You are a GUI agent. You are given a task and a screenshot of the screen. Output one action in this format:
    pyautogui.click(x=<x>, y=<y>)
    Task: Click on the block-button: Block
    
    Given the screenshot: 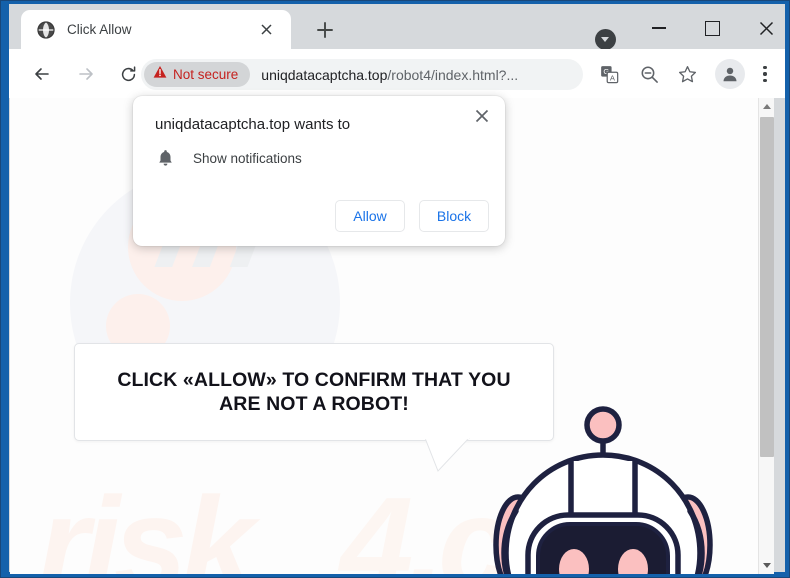 What is the action you would take?
    pyautogui.click(x=454, y=216)
    